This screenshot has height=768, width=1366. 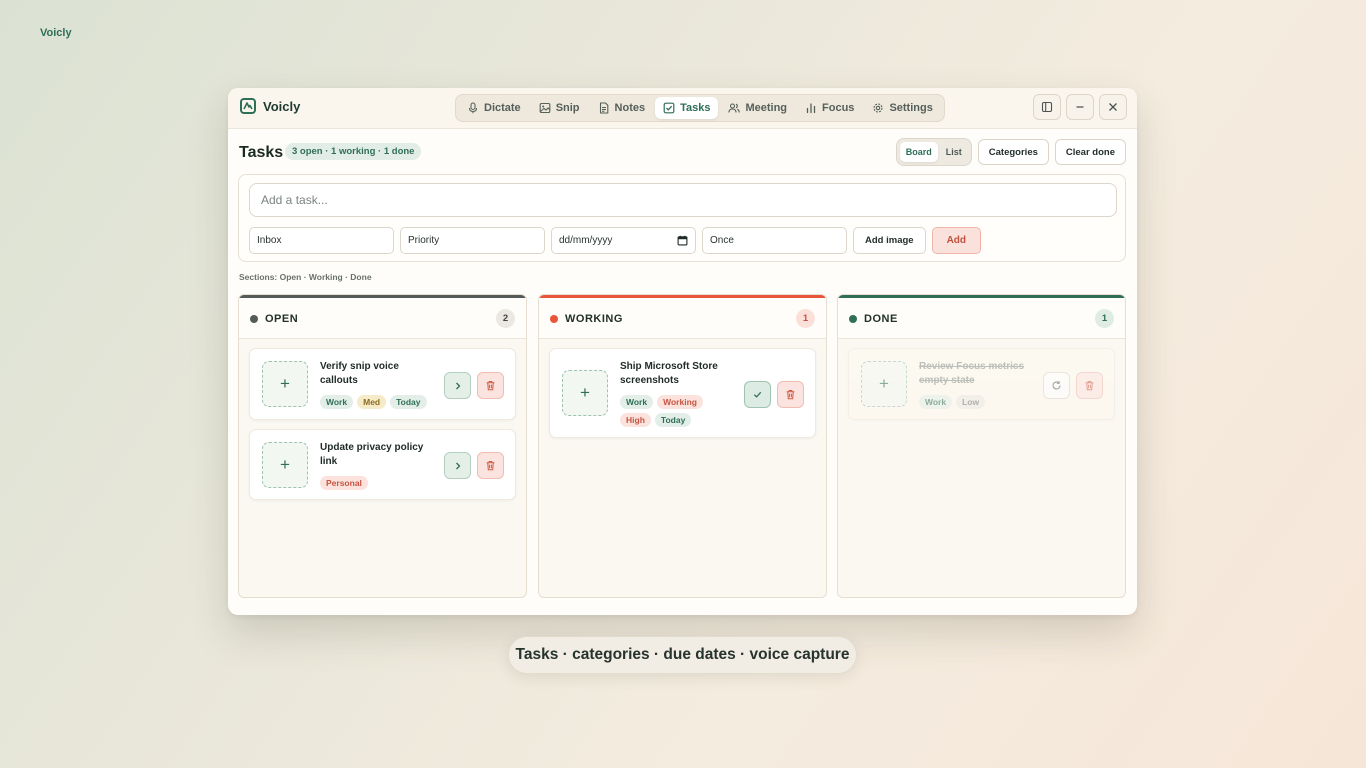 I want to click on complete-task-button, so click(x=757, y=394).